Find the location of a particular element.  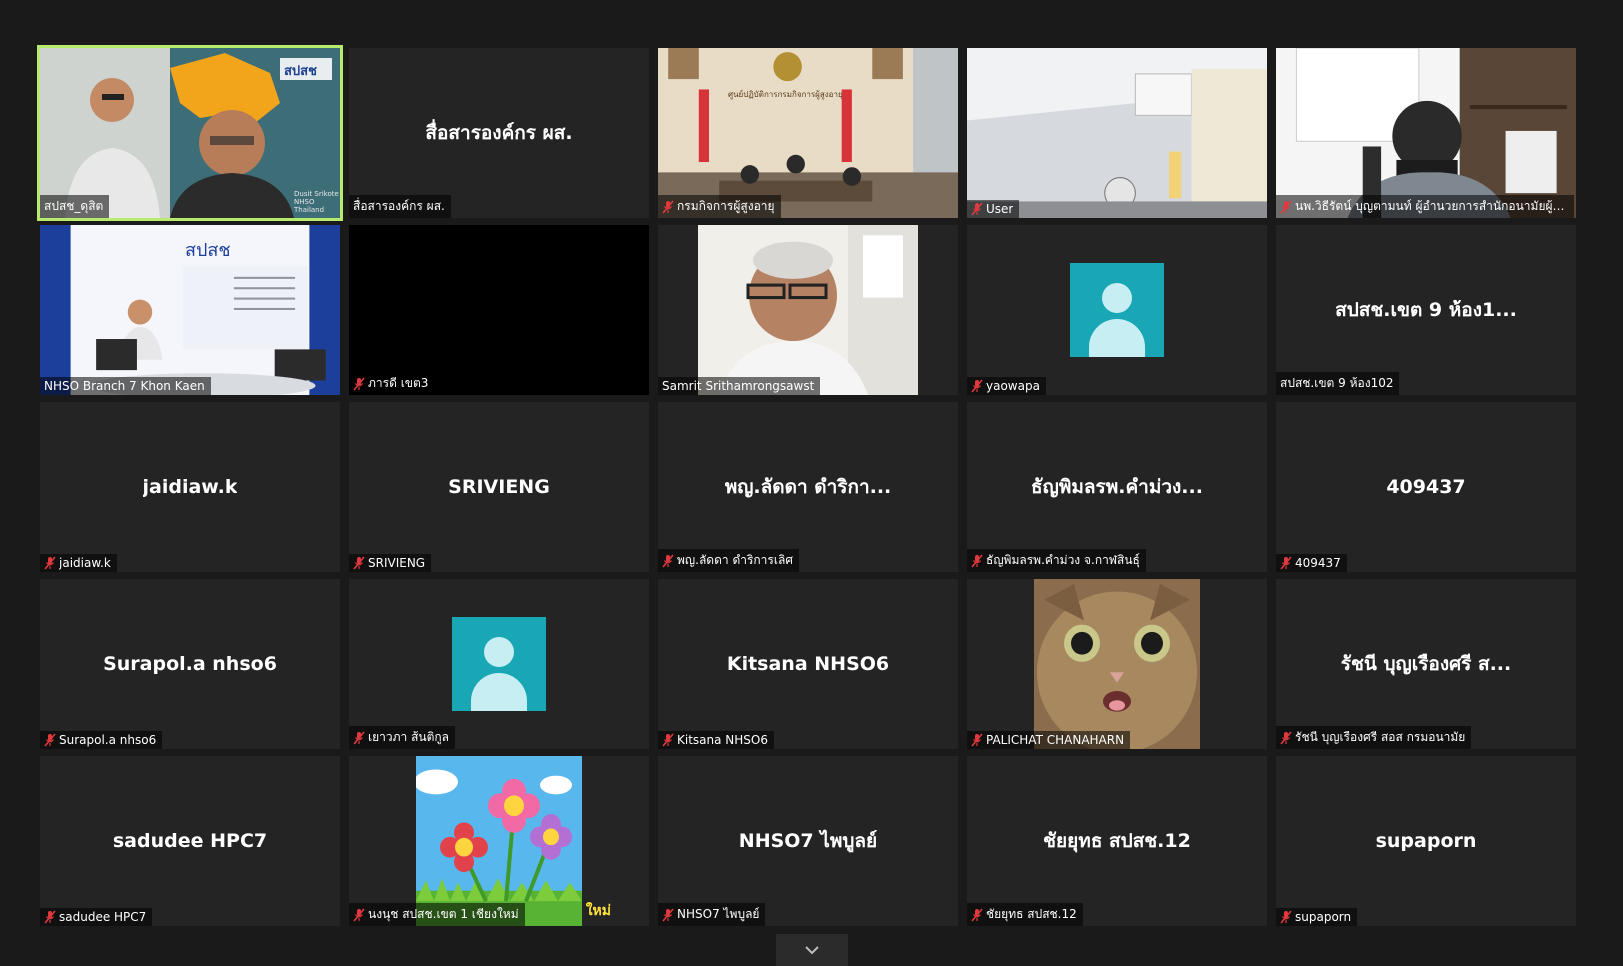

participant-tile: 409437 409437 is located at coordinates (1426, 487).